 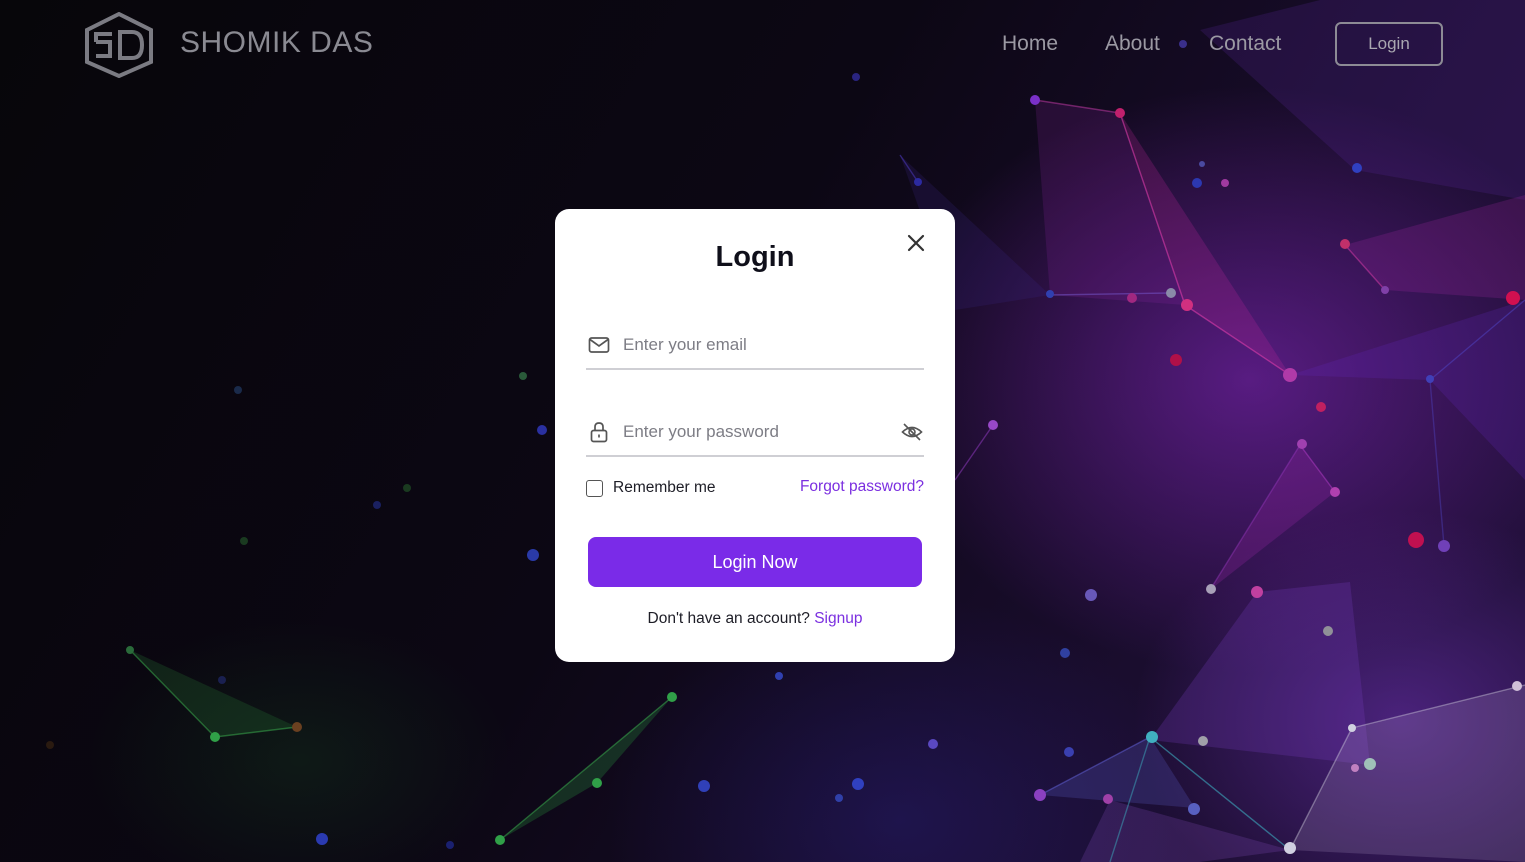 I want to click on signup-link: Signup, so click(x=838, y=618).